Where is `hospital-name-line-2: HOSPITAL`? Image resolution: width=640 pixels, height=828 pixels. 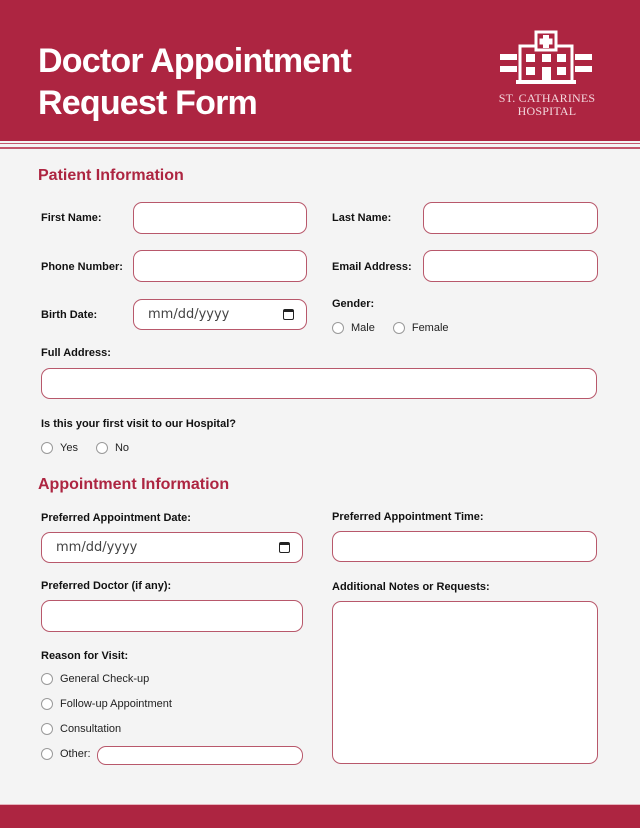 hospital-name-line-2: HOSPITAL is located at coordinates (547, 111).